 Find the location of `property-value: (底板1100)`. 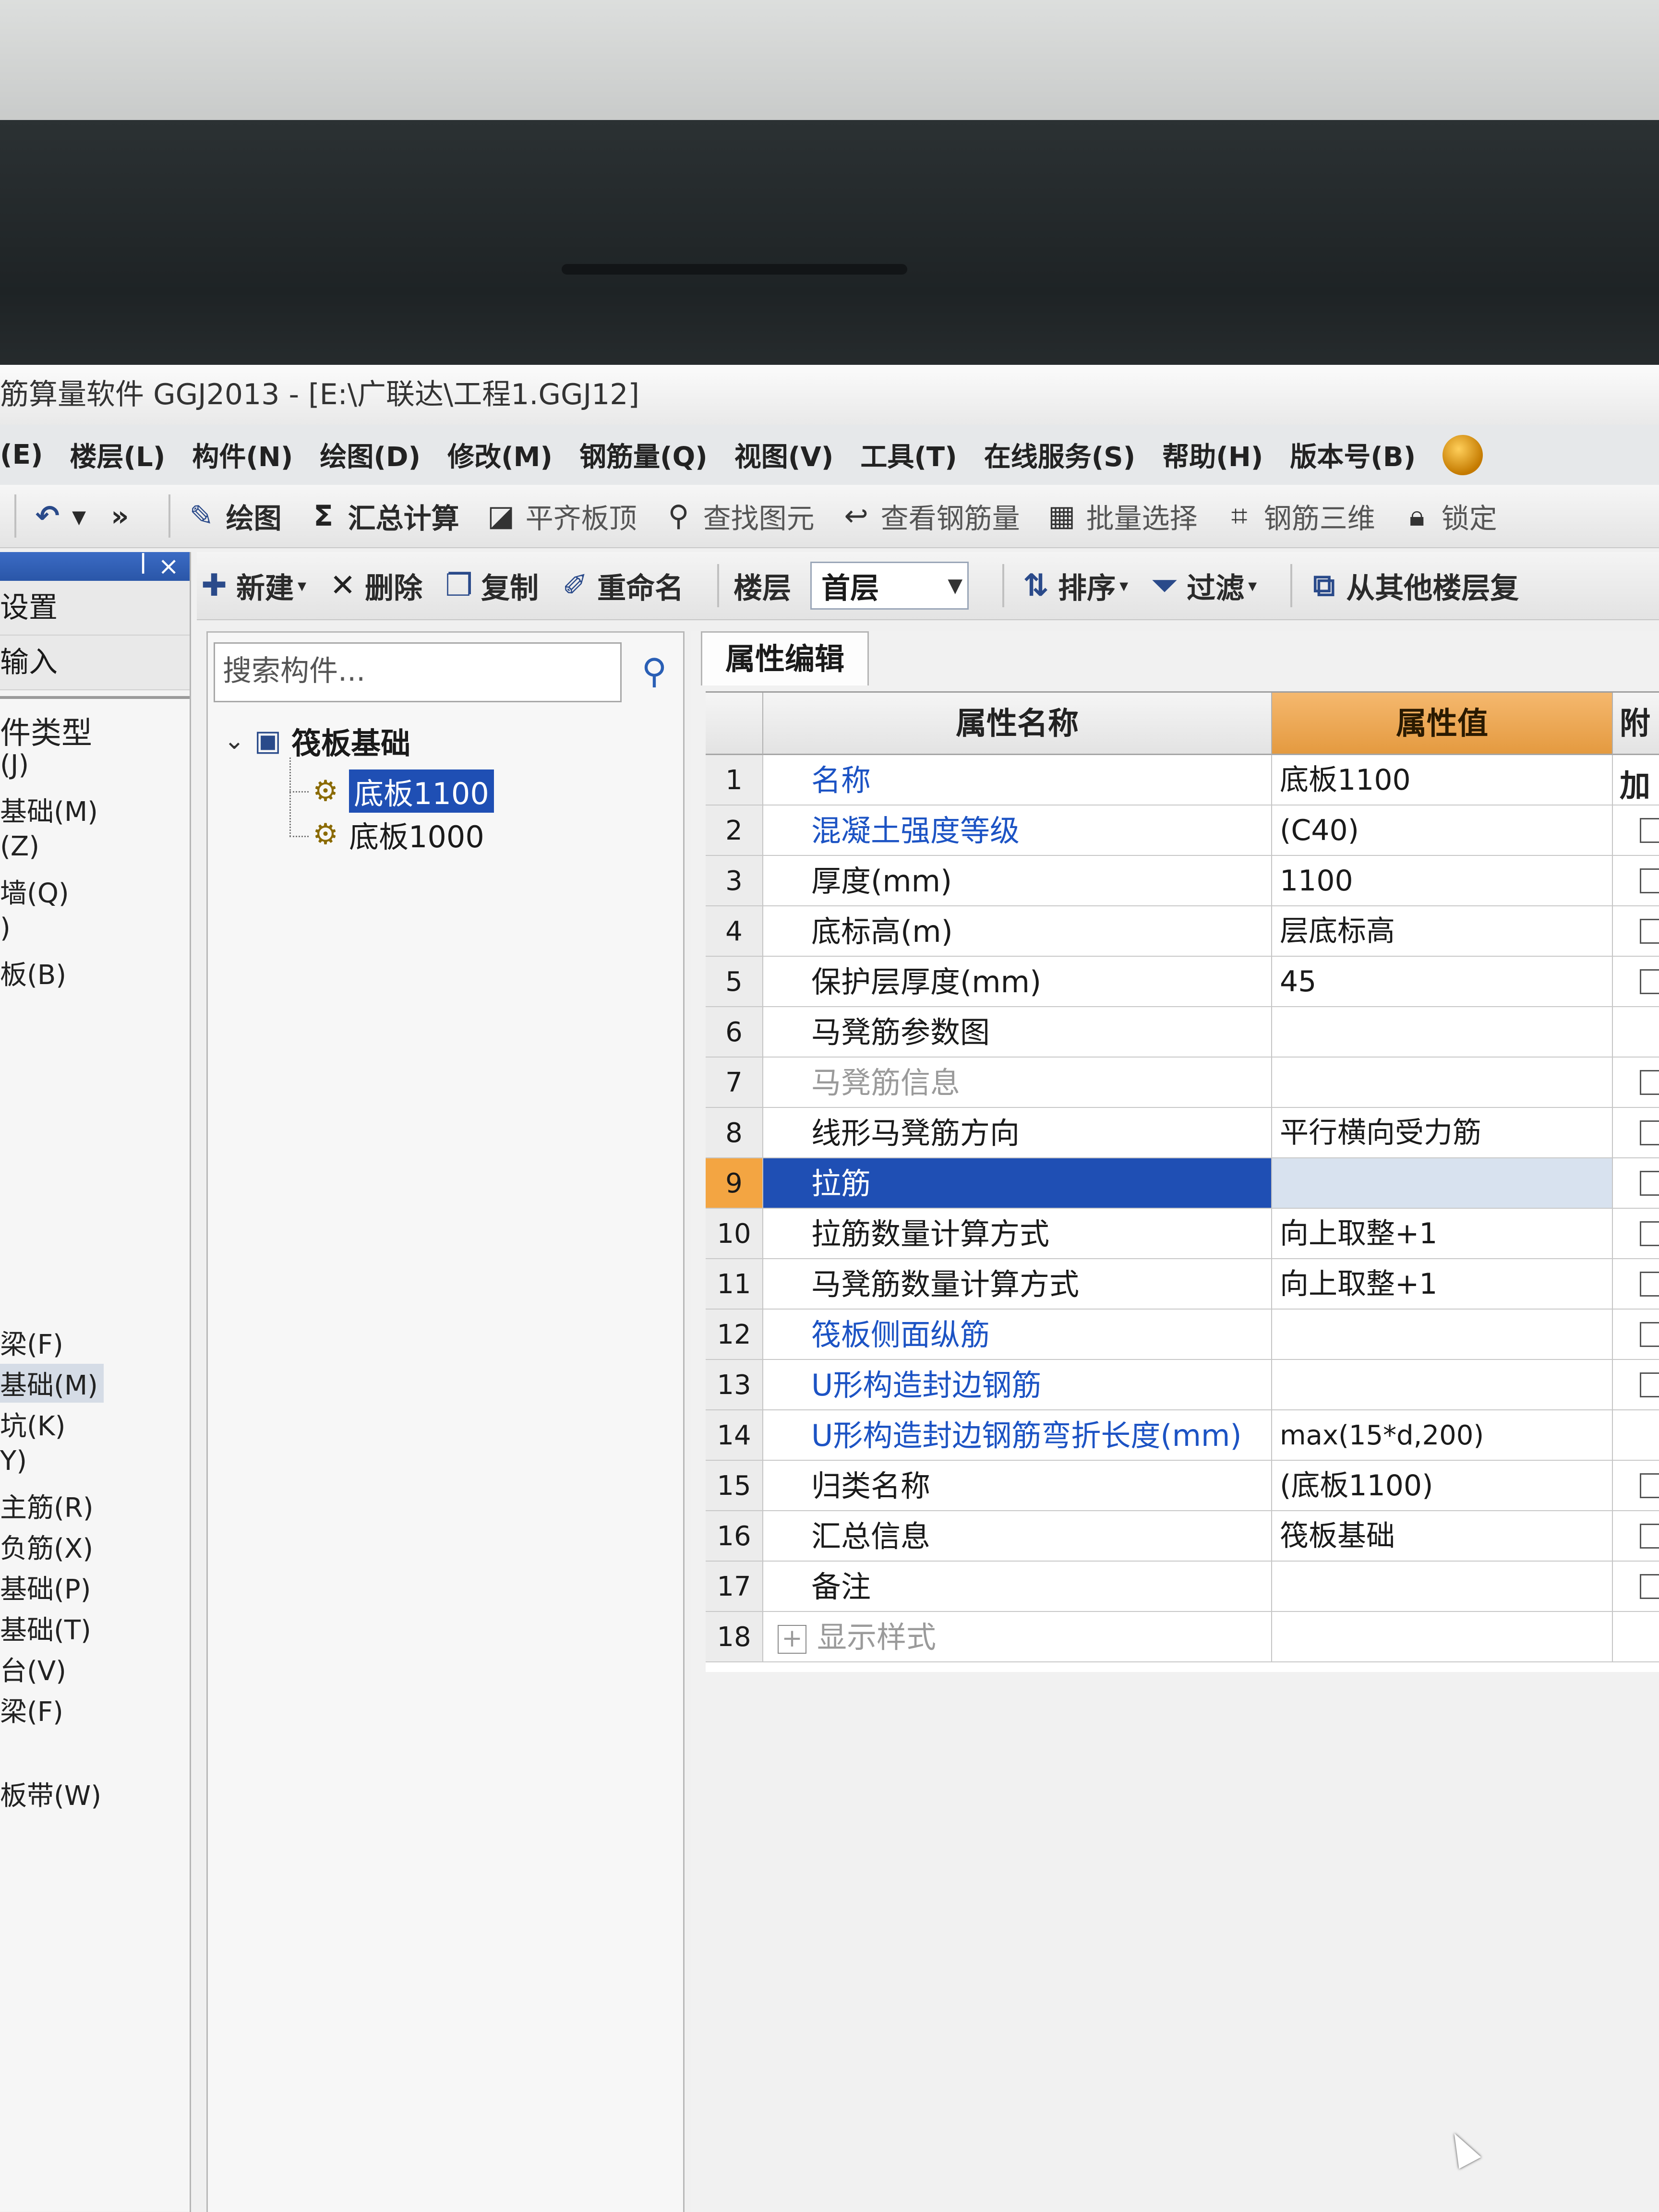

property-value: (底板1100) is located at coordinates (1442, 1486).